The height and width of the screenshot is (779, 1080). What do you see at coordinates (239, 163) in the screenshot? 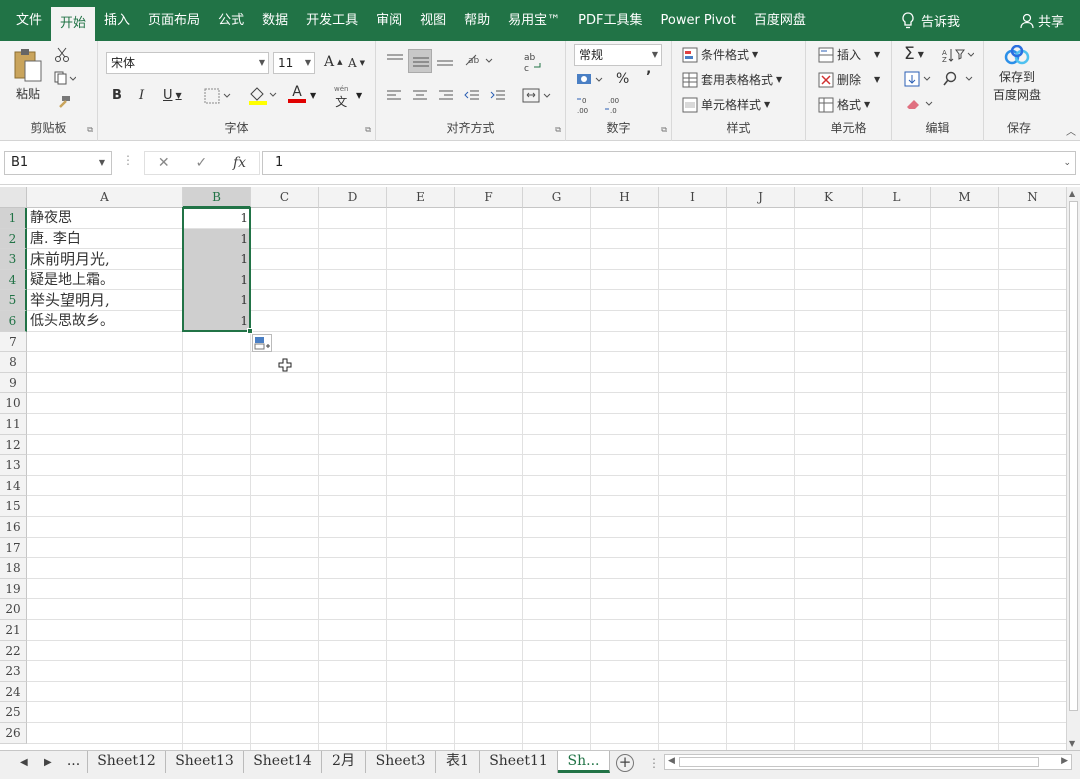
I see `insert-function-button: fx` at bounding box center [239, 163].